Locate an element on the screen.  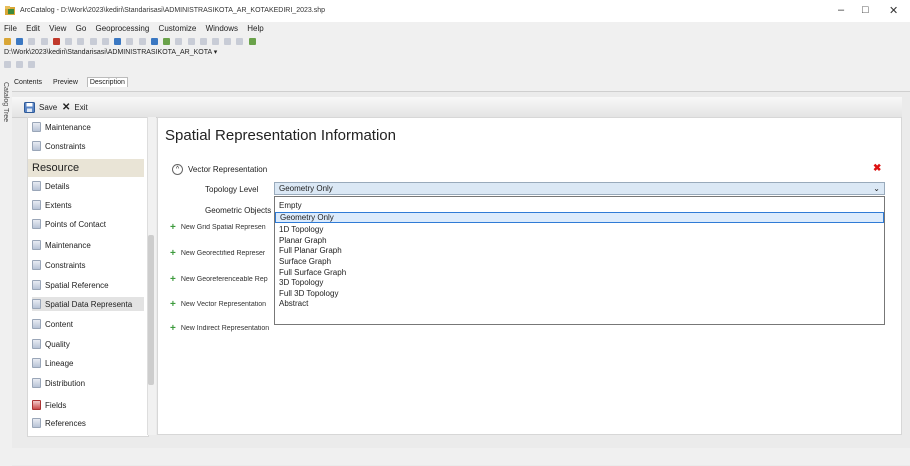
nav-item-spatial-reference: Spatial Reference is located at coordinates (70, 285).